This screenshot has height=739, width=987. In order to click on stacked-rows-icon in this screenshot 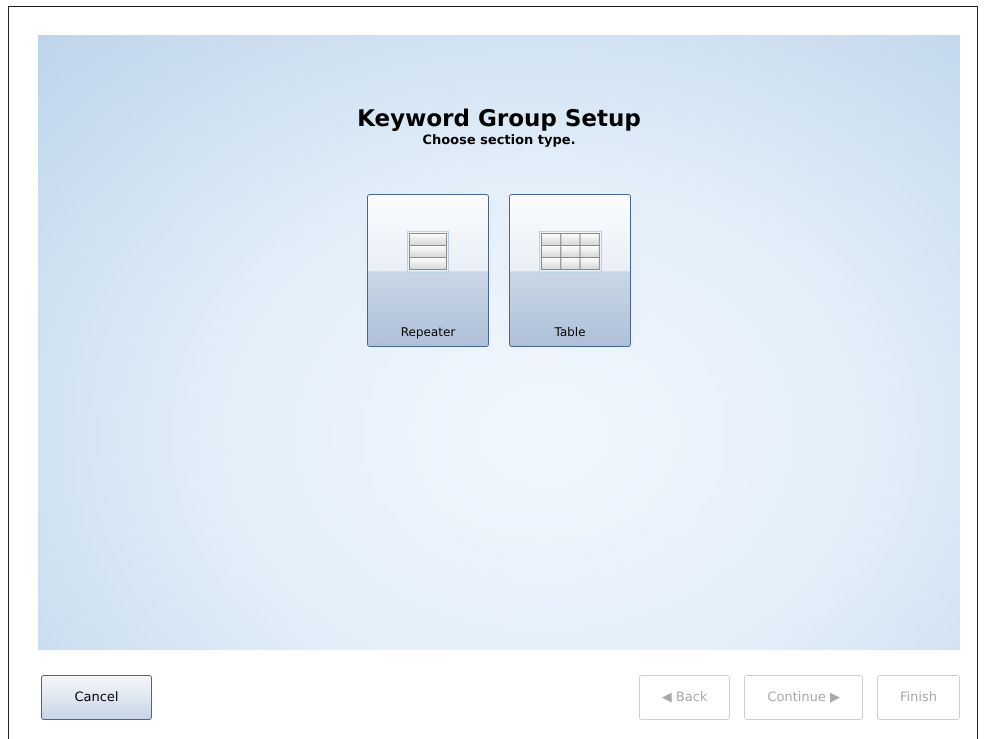, I will do `click(428, 252)`.